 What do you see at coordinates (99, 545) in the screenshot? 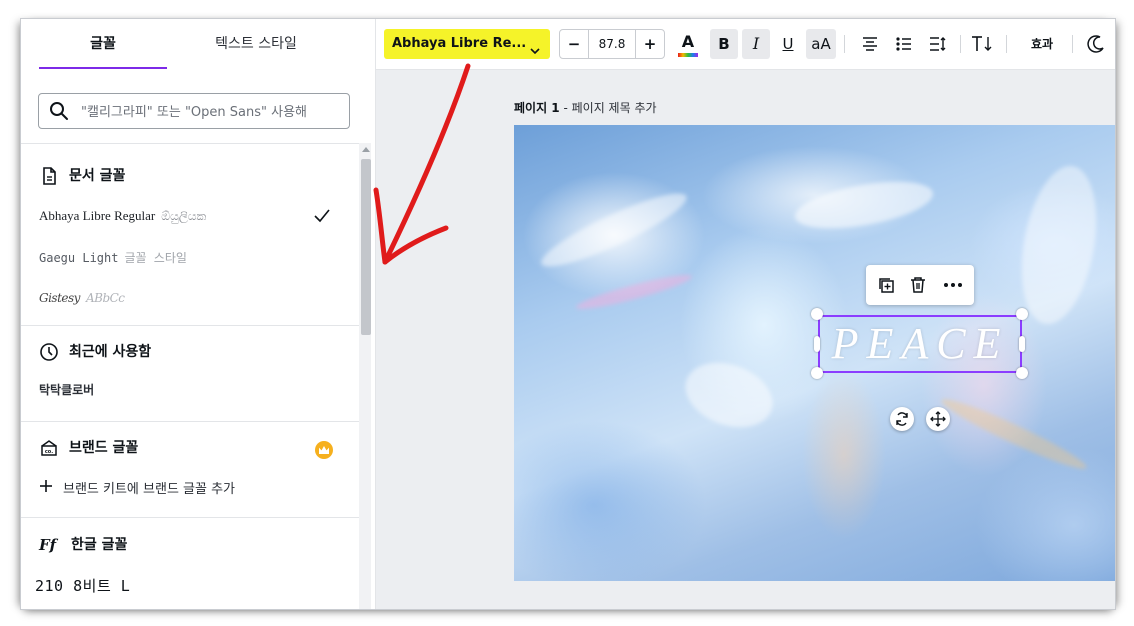
I see `section-title: 한글 글꼴` at bounding box center [99, 545].